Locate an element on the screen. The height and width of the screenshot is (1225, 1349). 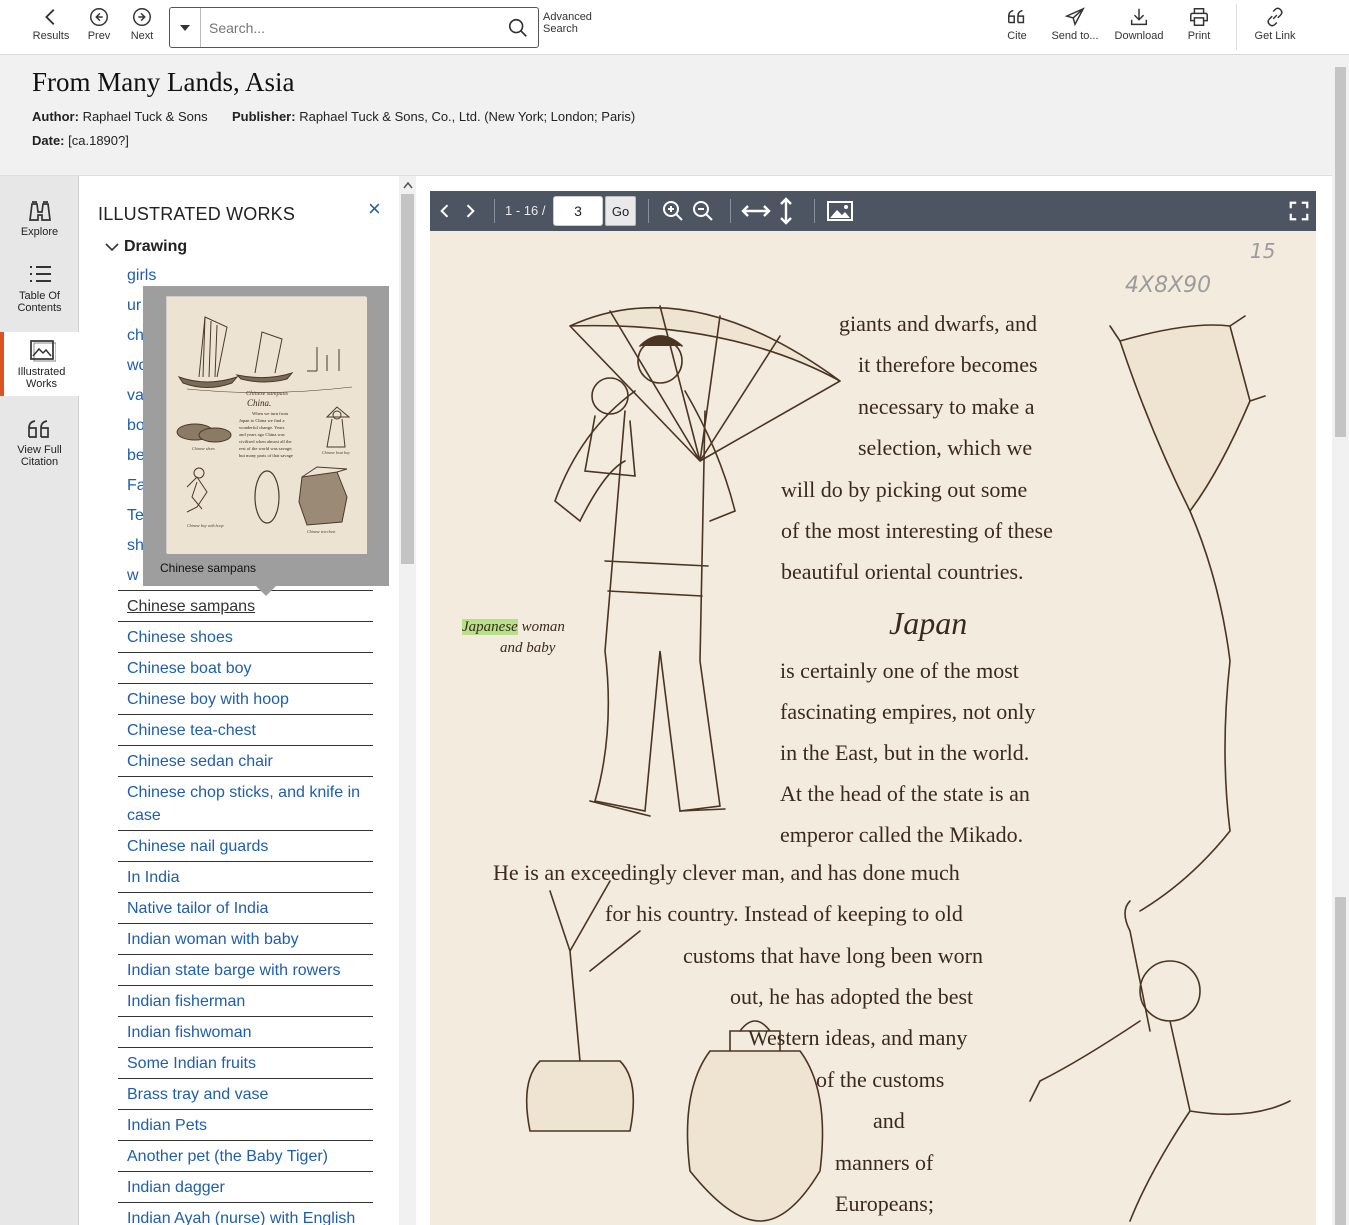
fit-width-button is located at coordinates (756, 211).